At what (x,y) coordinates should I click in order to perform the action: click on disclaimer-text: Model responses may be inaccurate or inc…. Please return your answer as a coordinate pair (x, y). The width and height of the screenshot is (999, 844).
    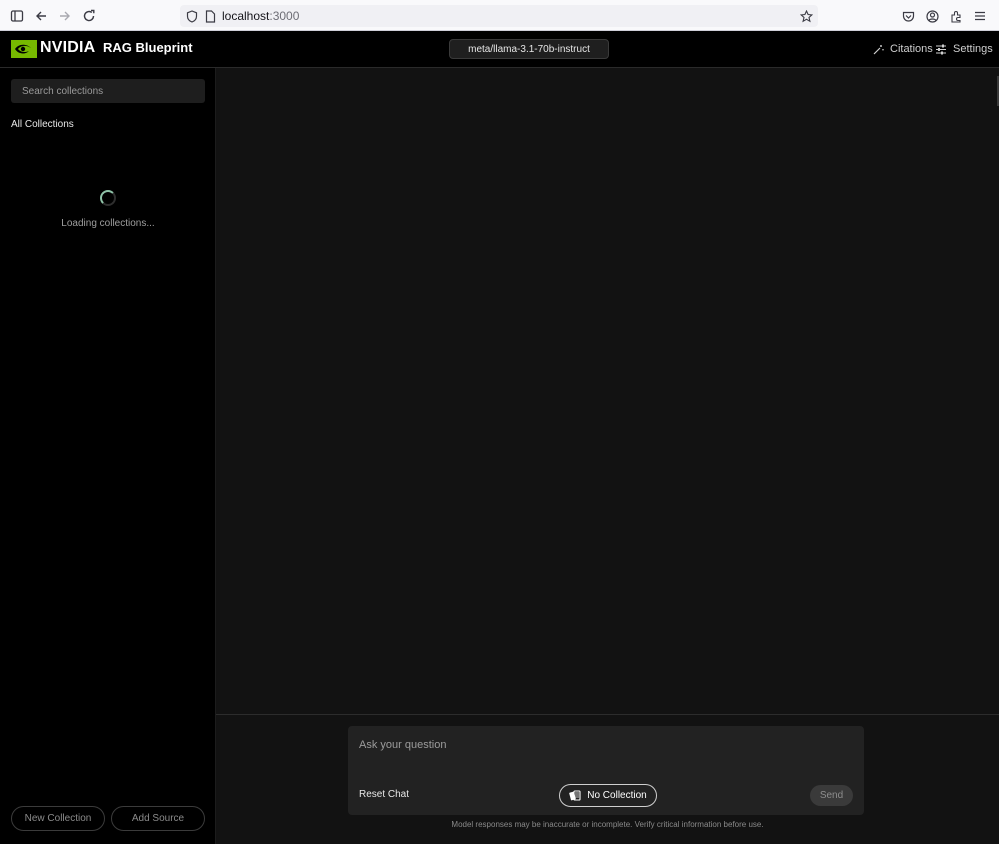
    Looking at the image, I should click on (607, 824).